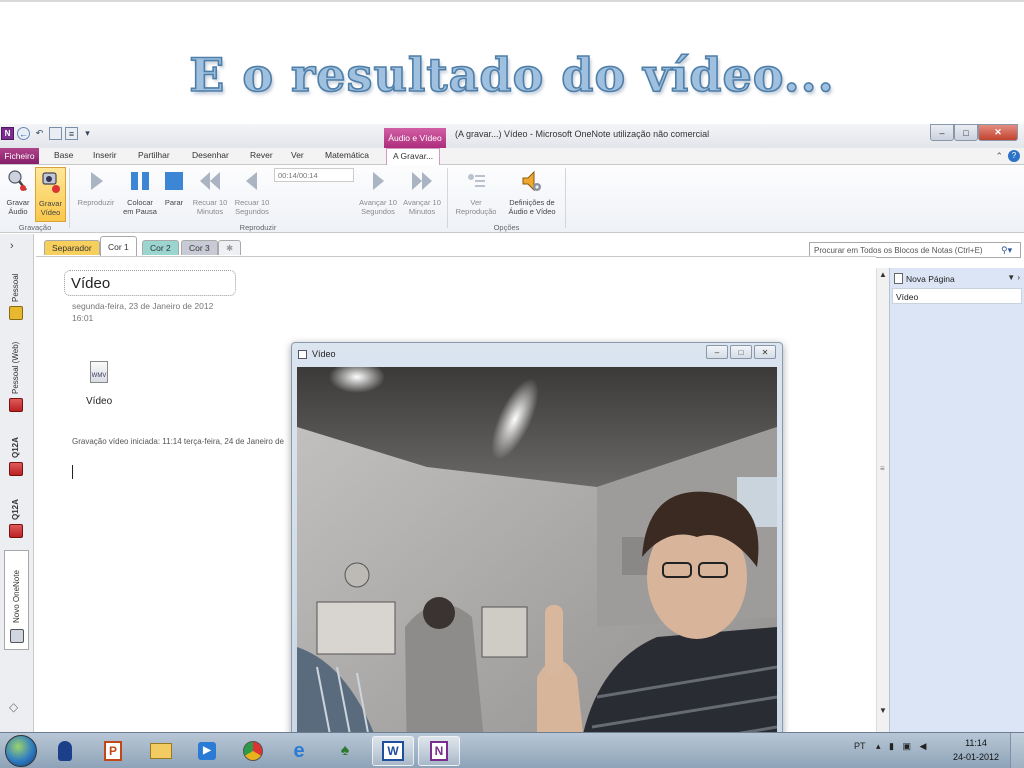 This screenshot has width=1024, height=768. Describe the element at coordinates (12, 246) in the screenshot. I see `expand-notebooks-icon: ›` at that location.